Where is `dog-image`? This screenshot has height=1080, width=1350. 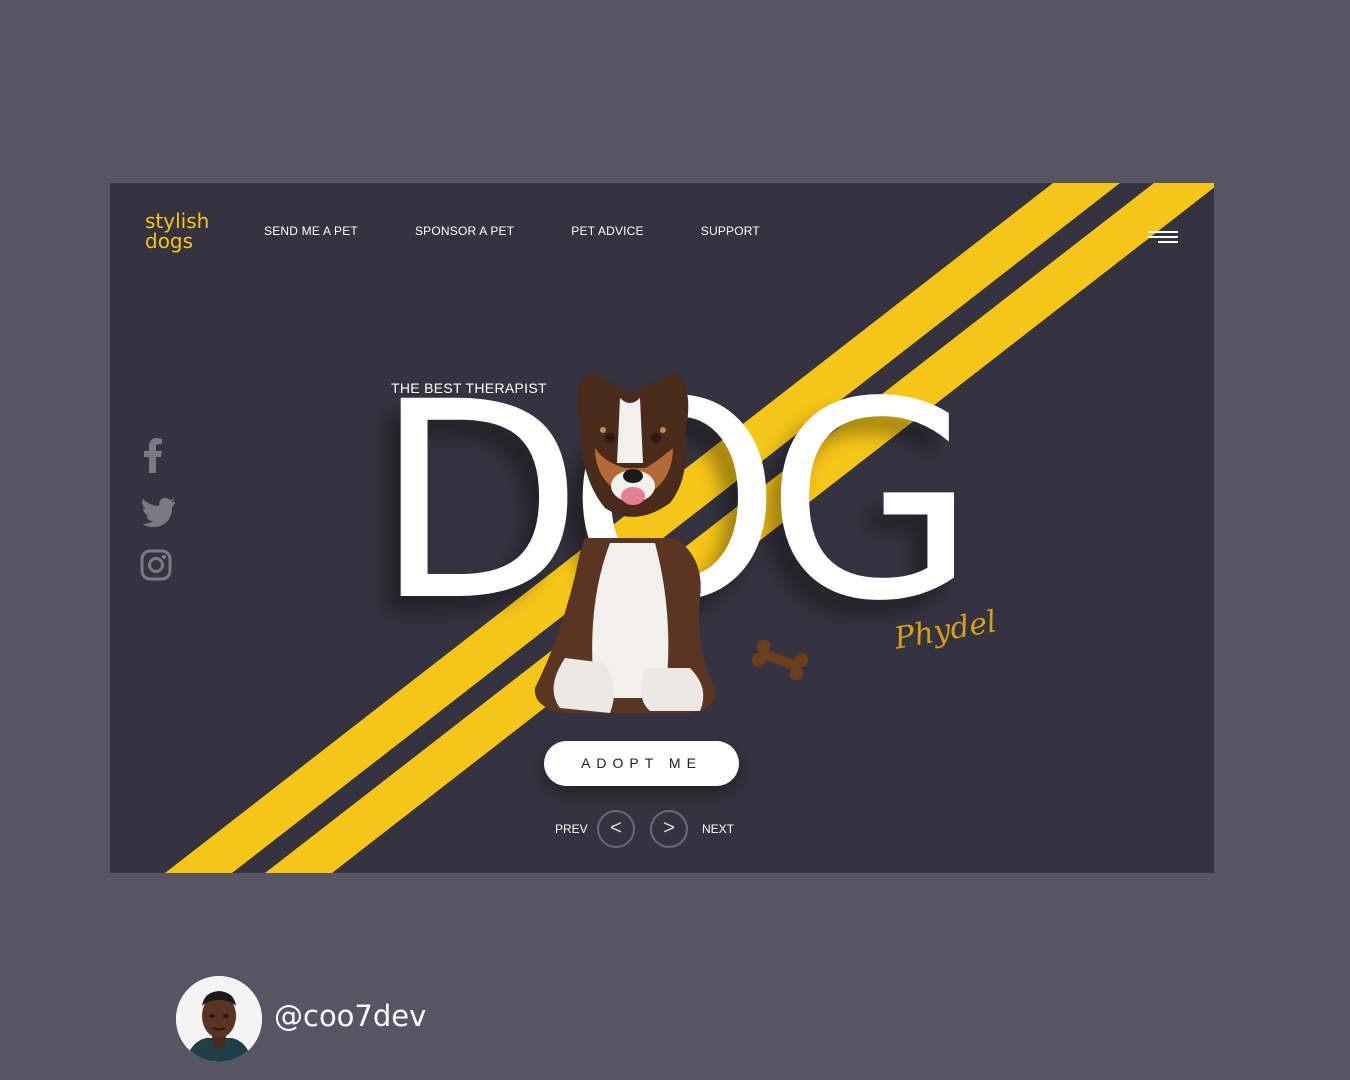 dog-image is located at coordinates (625, 543).